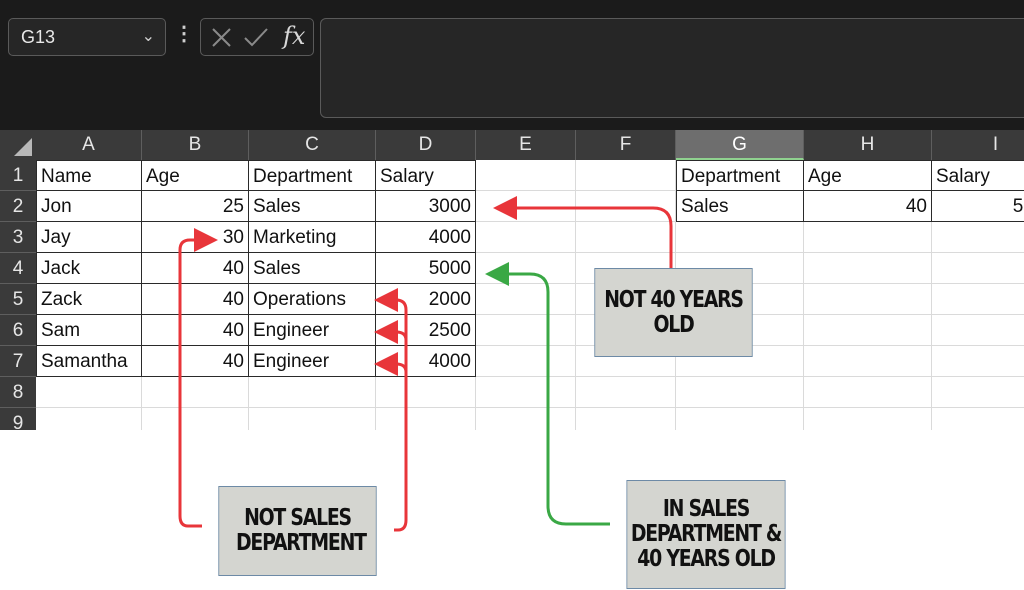 The image size is (1024, 590). What do you see at coordinates (18, 206) in the screenshot?
I see `row-header-2: 2` at bounding box center [18, 206].